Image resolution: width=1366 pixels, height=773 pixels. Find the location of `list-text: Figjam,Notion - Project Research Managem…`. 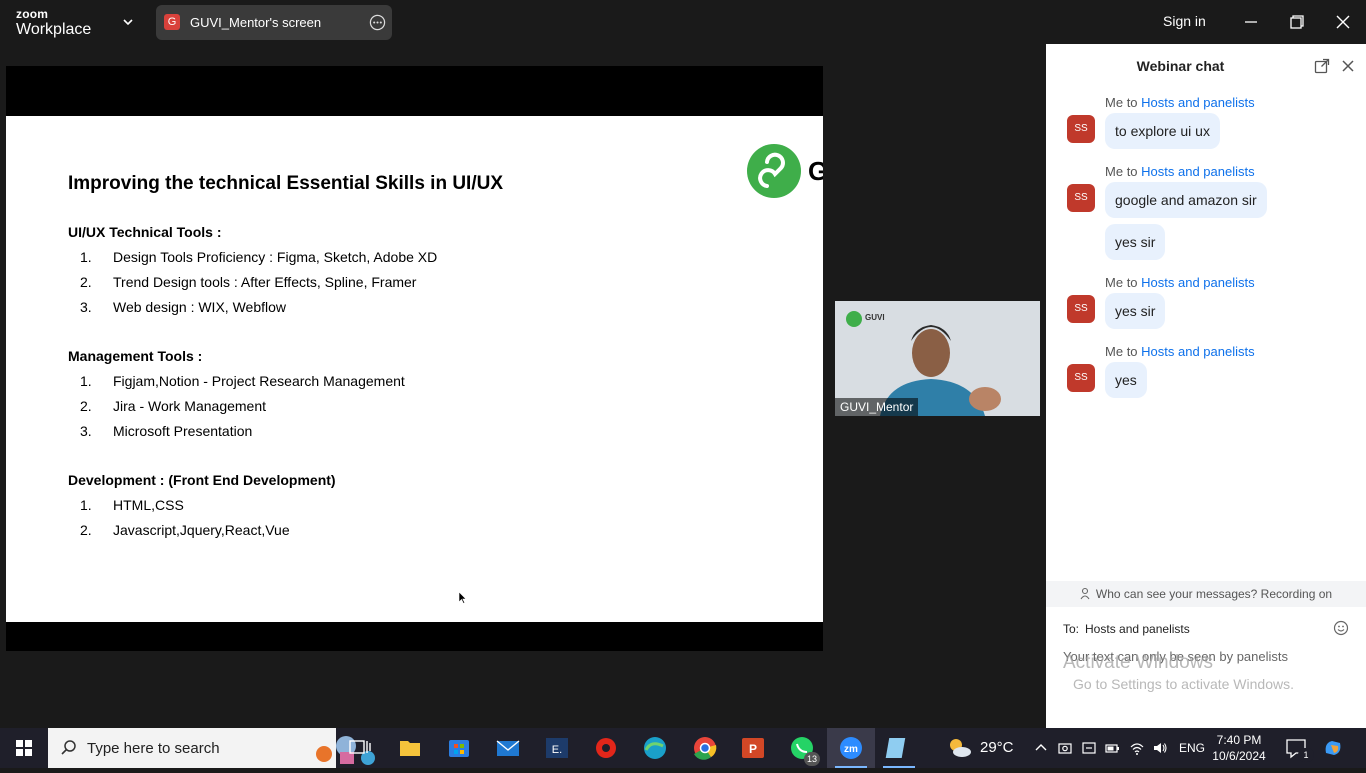

list-text: Figjam,Notion - Project Research Managem… is located at coordinates (259, 381).